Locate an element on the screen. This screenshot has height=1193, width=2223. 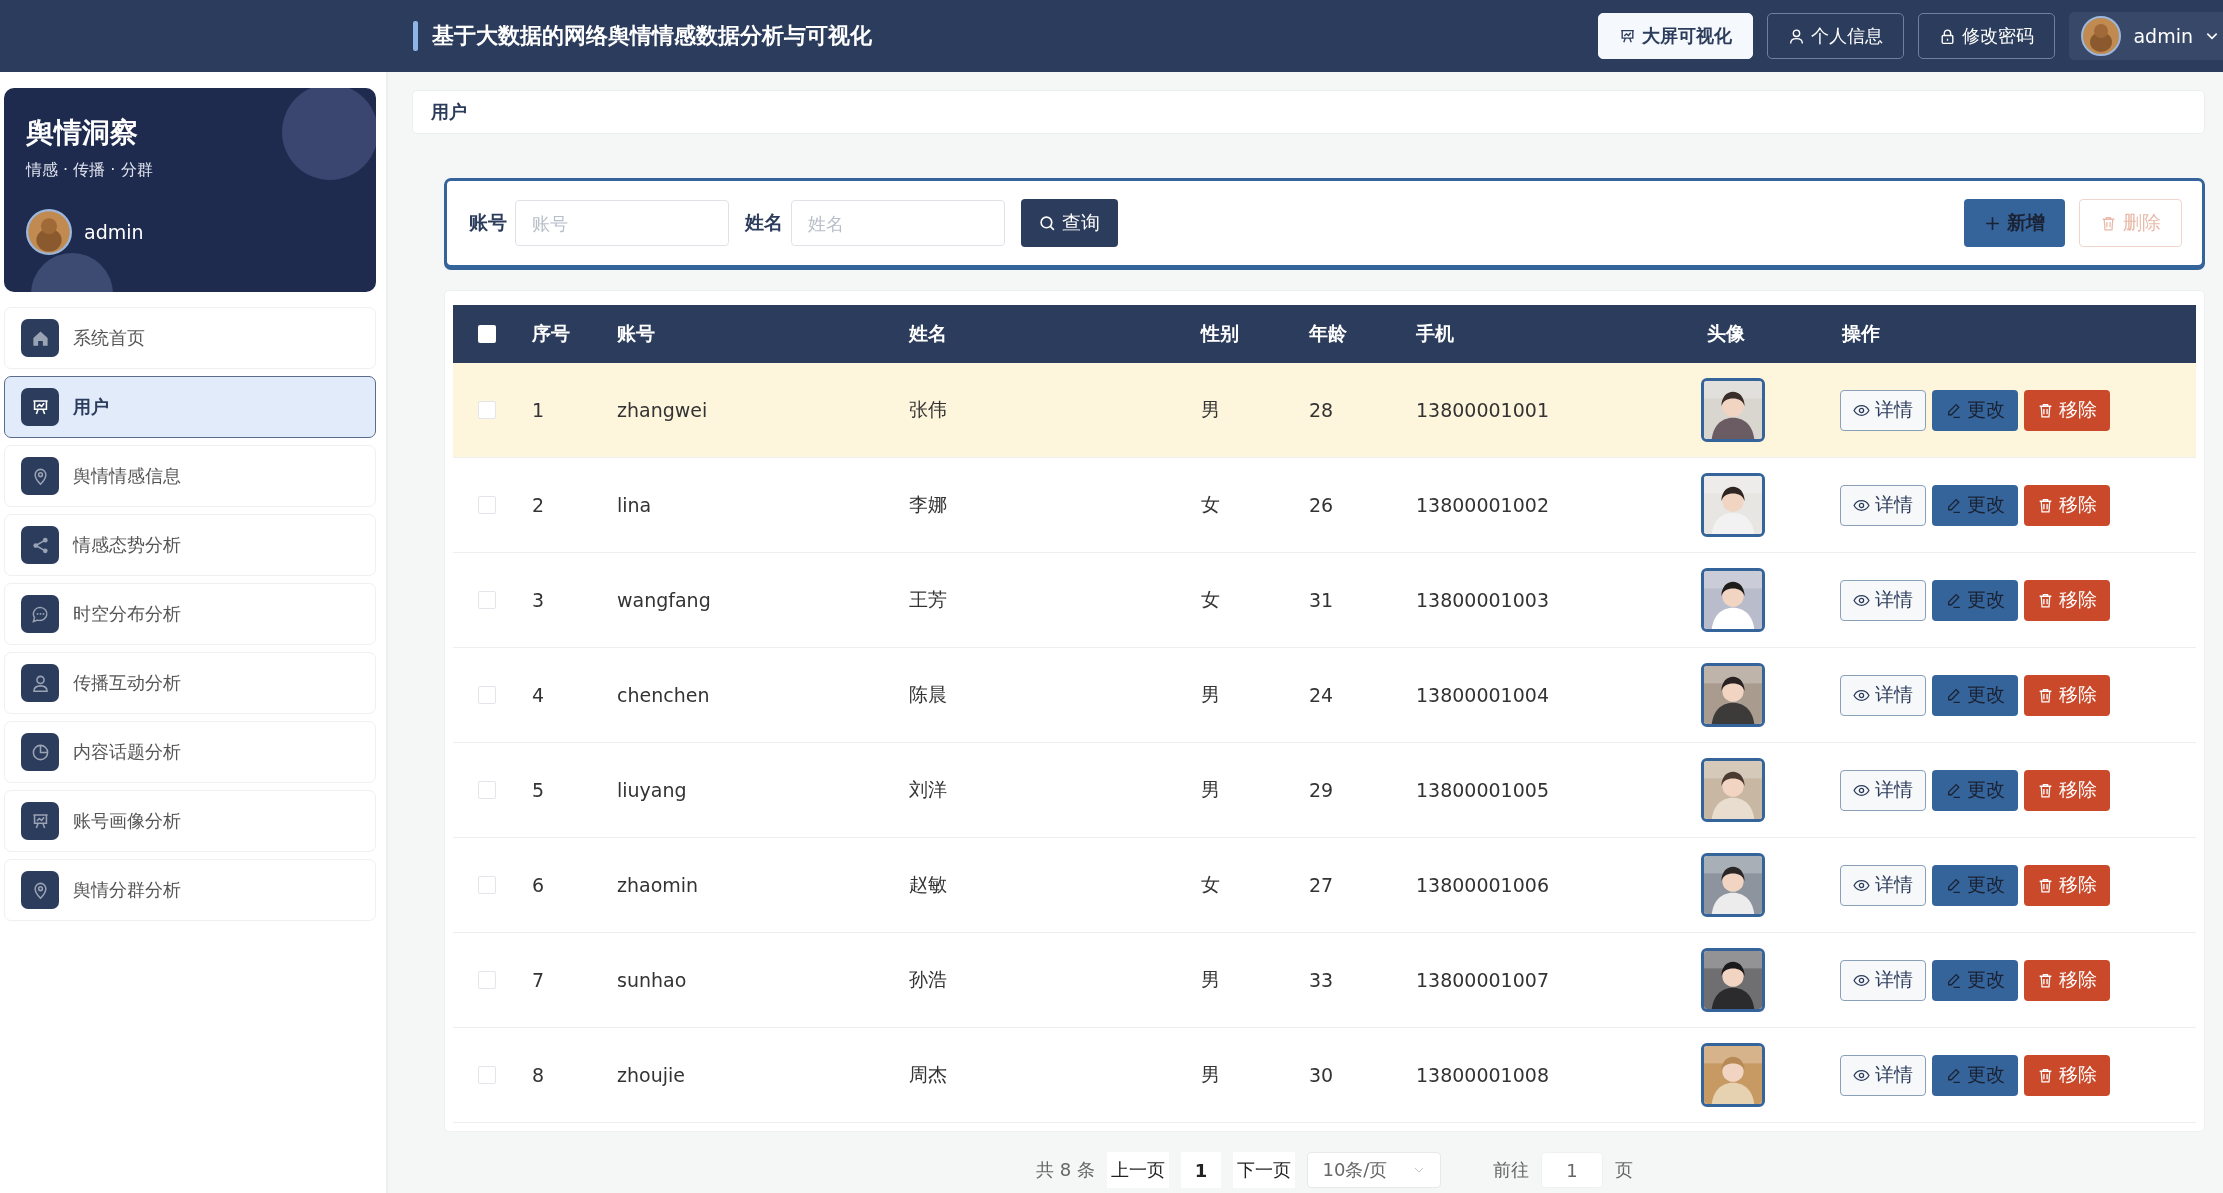
table-row: 1 zhangwei 张伟 男 28 13800001001 详情 更改 移除 is located at coordinates (1324, 410).